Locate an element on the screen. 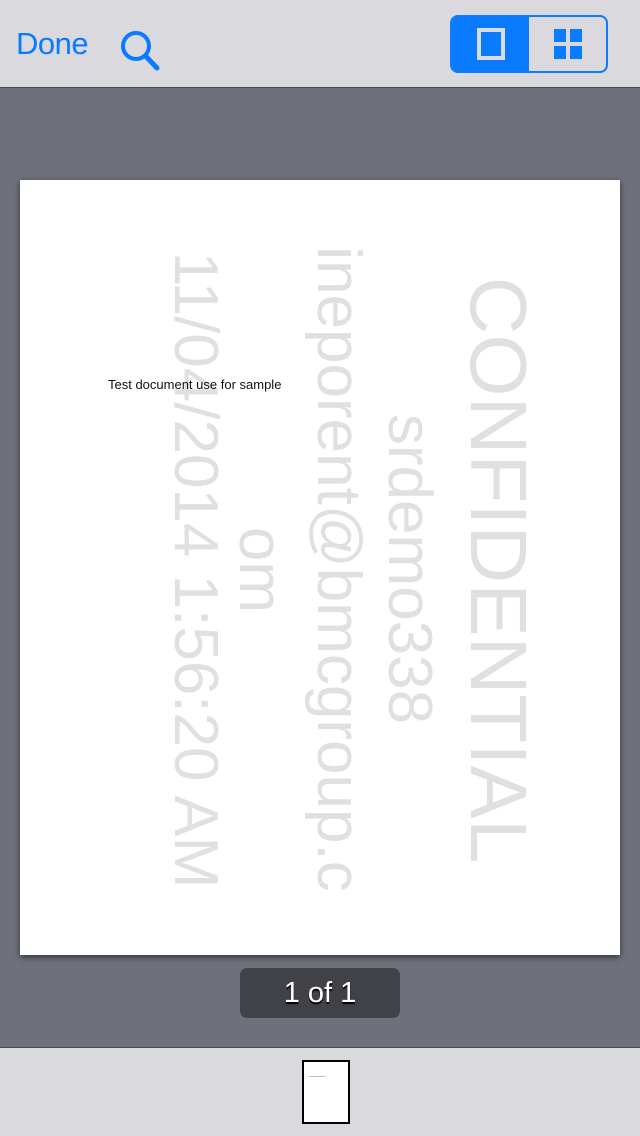 The width and height of the screenshot is (640, 1136). document-body-text: Test document use for sample is located at coordinates (195, 384).